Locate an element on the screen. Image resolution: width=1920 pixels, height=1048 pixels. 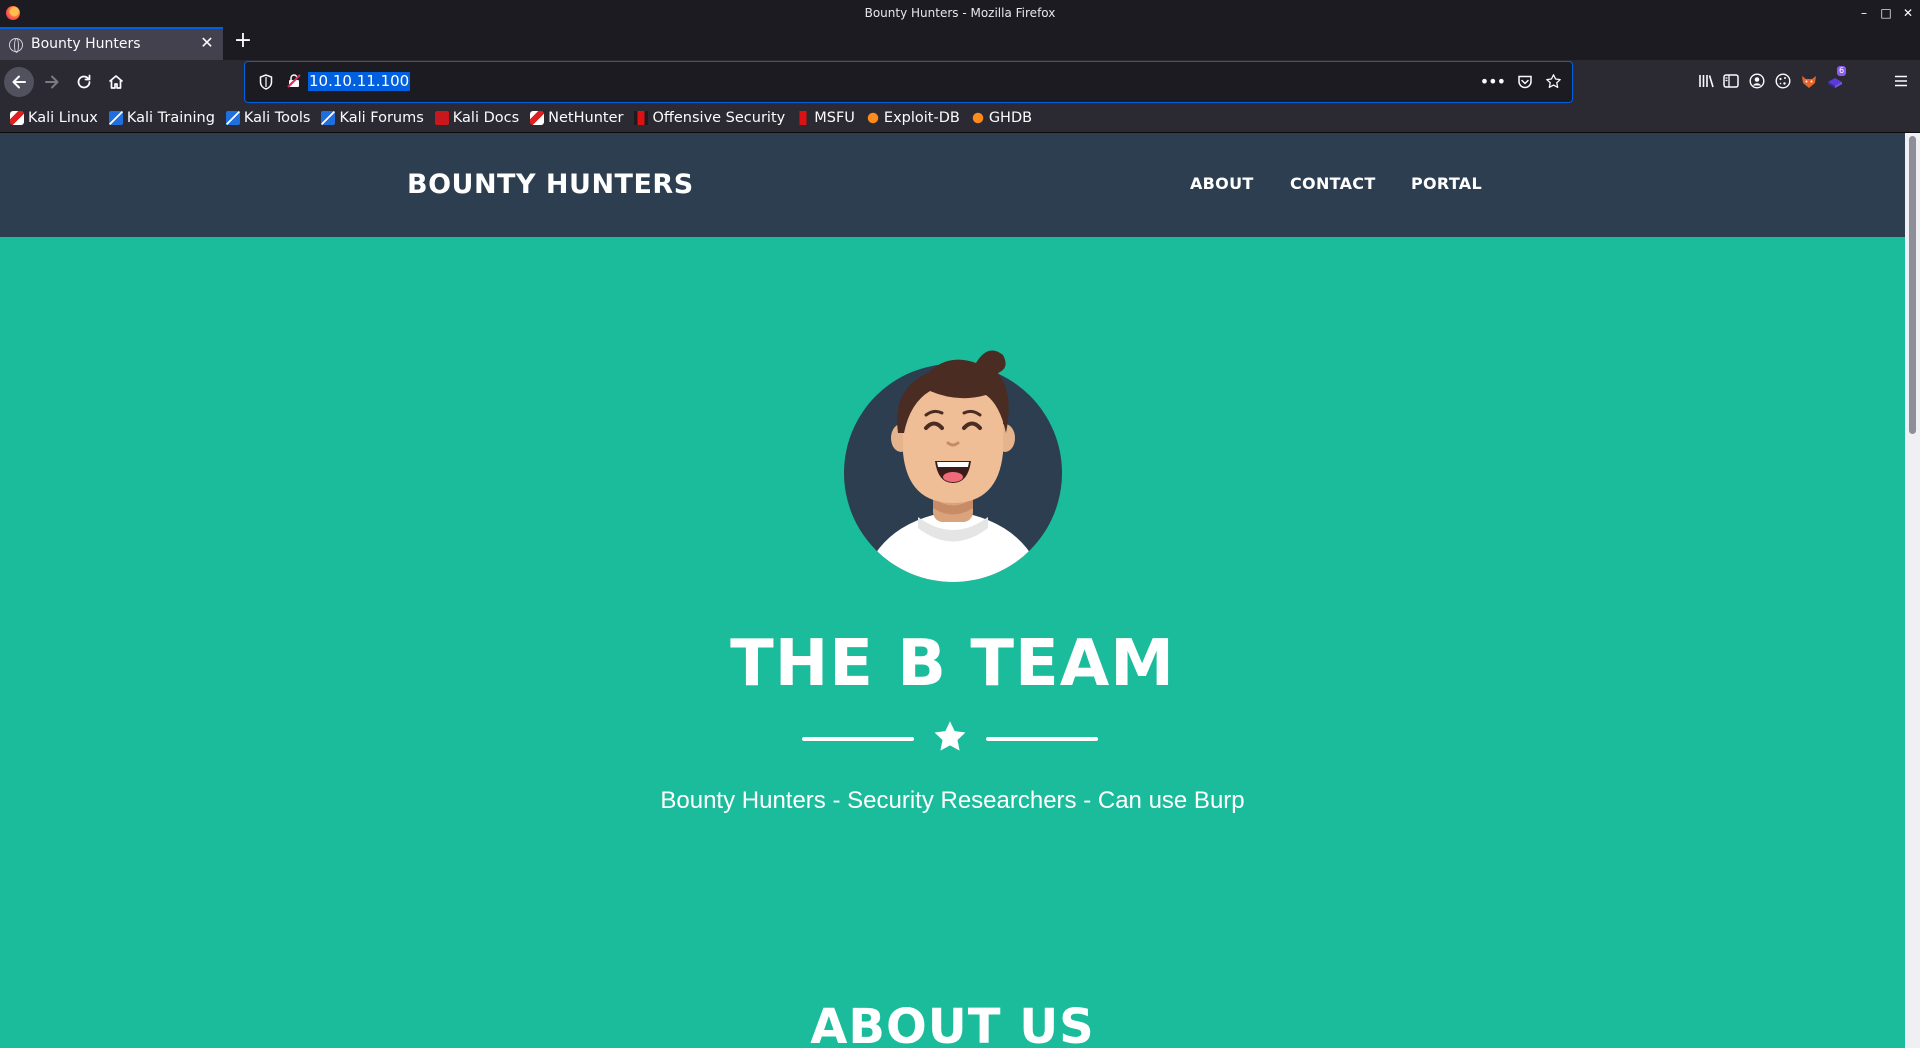
site-brand: BOUNTY HUNTERS is located at coordinates (550, 184).